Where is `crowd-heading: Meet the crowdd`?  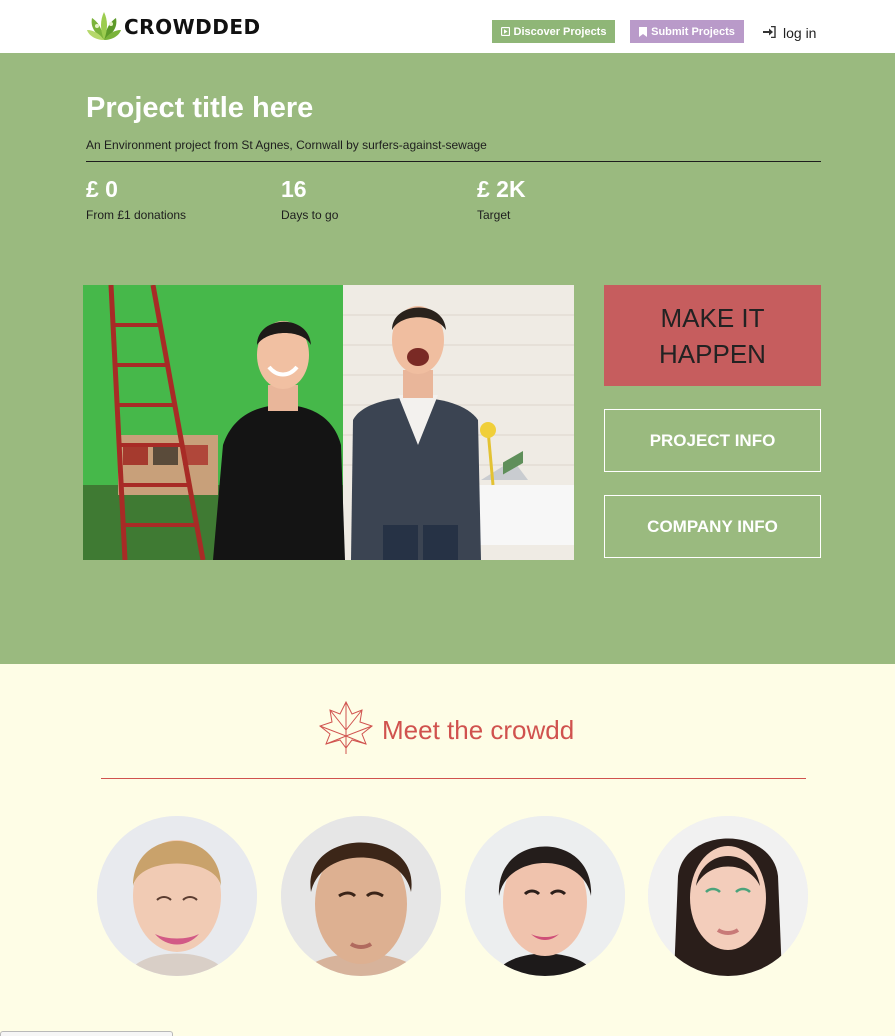
crowd-heading: Meet the crowdd is located at coordinates (446, 730).